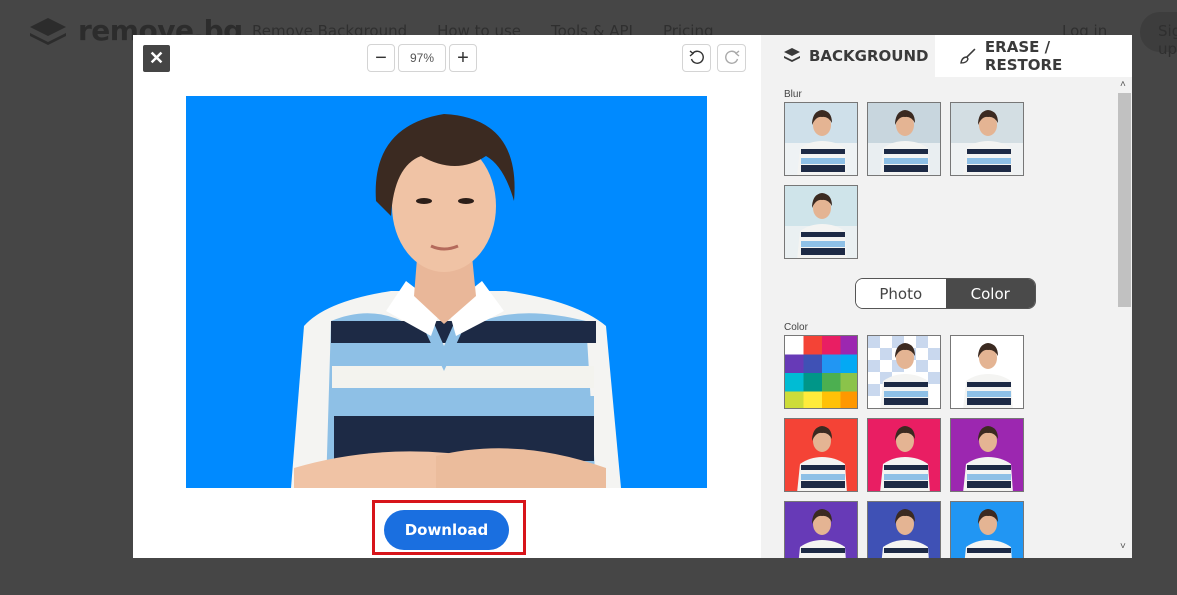  What do you see at coordinates (381, 58) in the screenshot?
I see `zoom-out-button: −` at bounding box center [381, 58].